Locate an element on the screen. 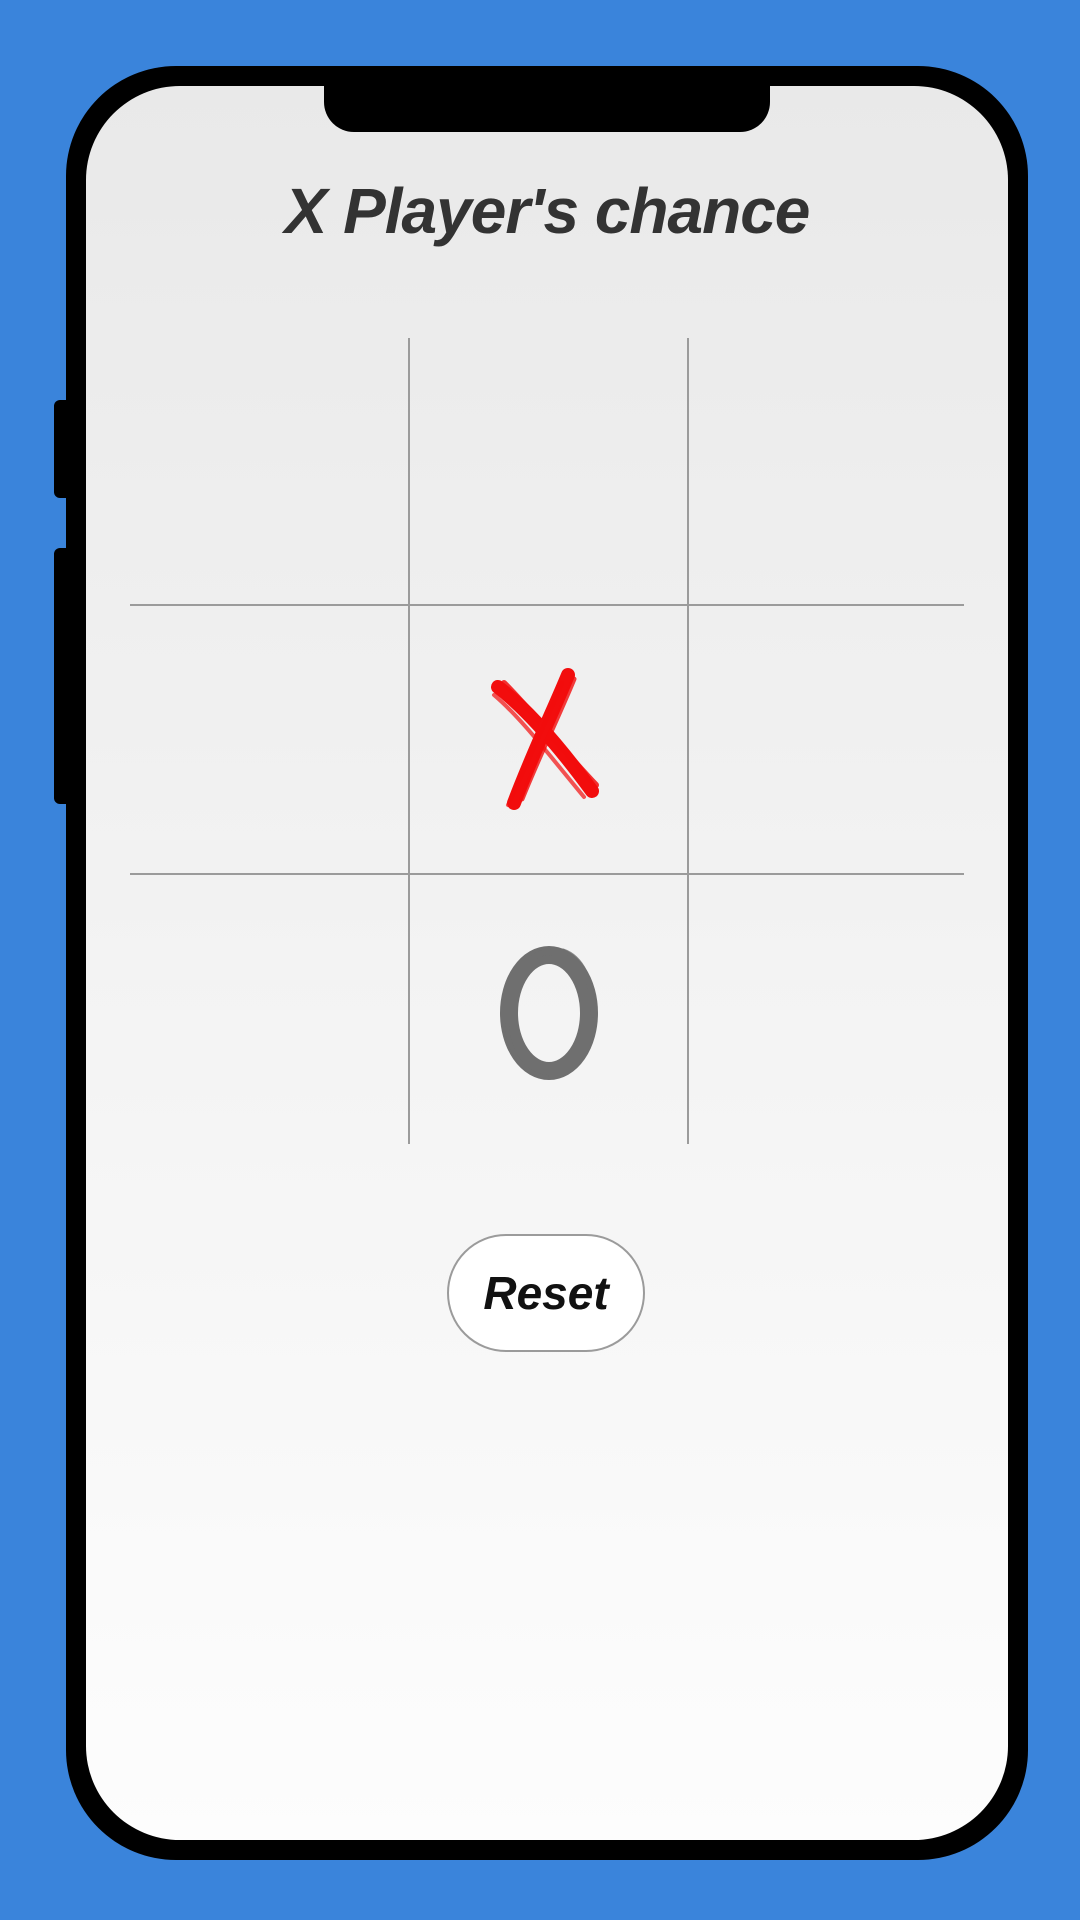  reset-button: Reset is located at coordinates (546, 1293).